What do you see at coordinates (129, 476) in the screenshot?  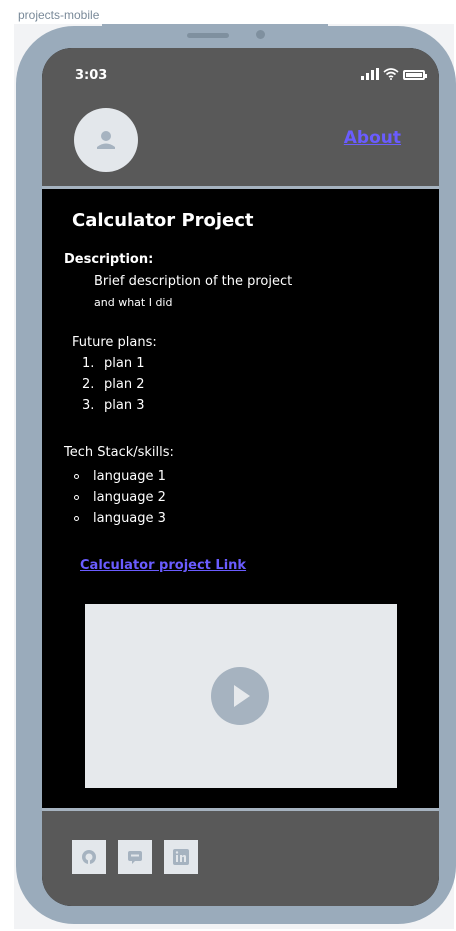 I see `tech-text: language 1` at bounding box center [129, 476].